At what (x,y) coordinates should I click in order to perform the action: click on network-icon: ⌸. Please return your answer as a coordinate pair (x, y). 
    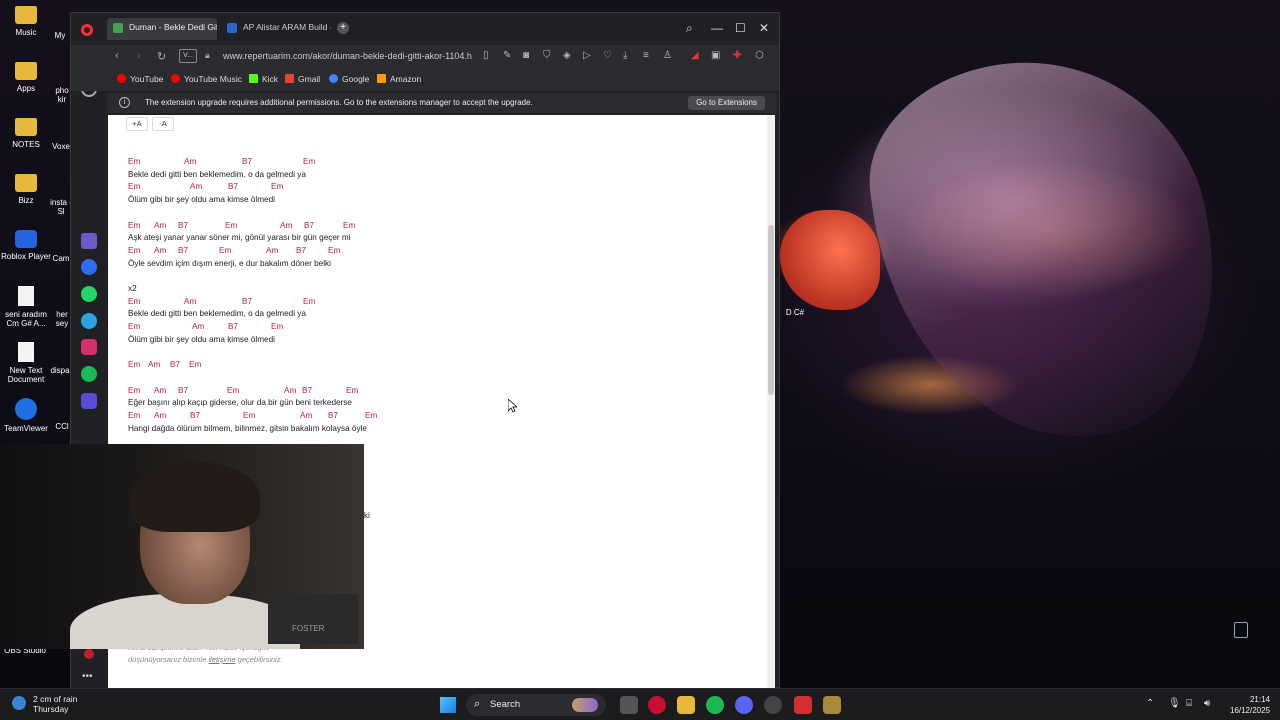
    Looking at the image, I should click on (1189, 703).